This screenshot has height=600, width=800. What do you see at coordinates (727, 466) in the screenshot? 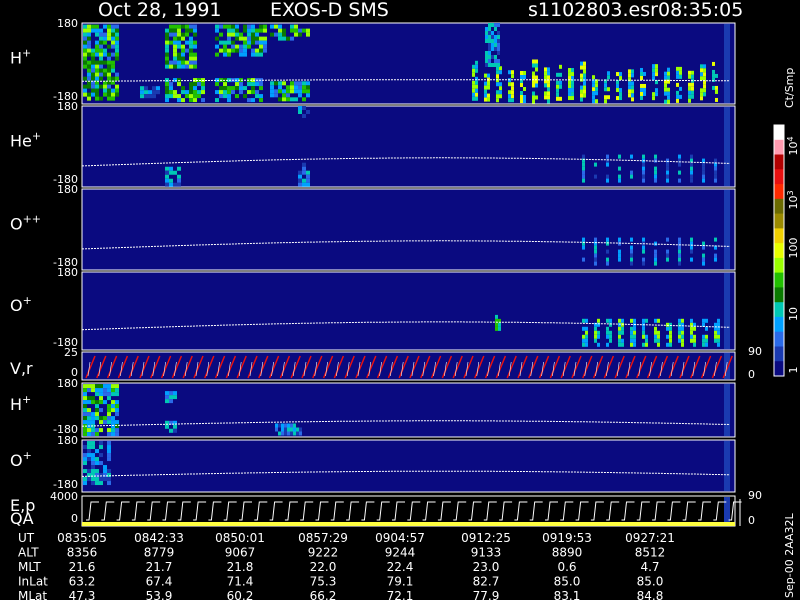
I see `panel-o-plus-2-edge` at bounding box center [727, 466].